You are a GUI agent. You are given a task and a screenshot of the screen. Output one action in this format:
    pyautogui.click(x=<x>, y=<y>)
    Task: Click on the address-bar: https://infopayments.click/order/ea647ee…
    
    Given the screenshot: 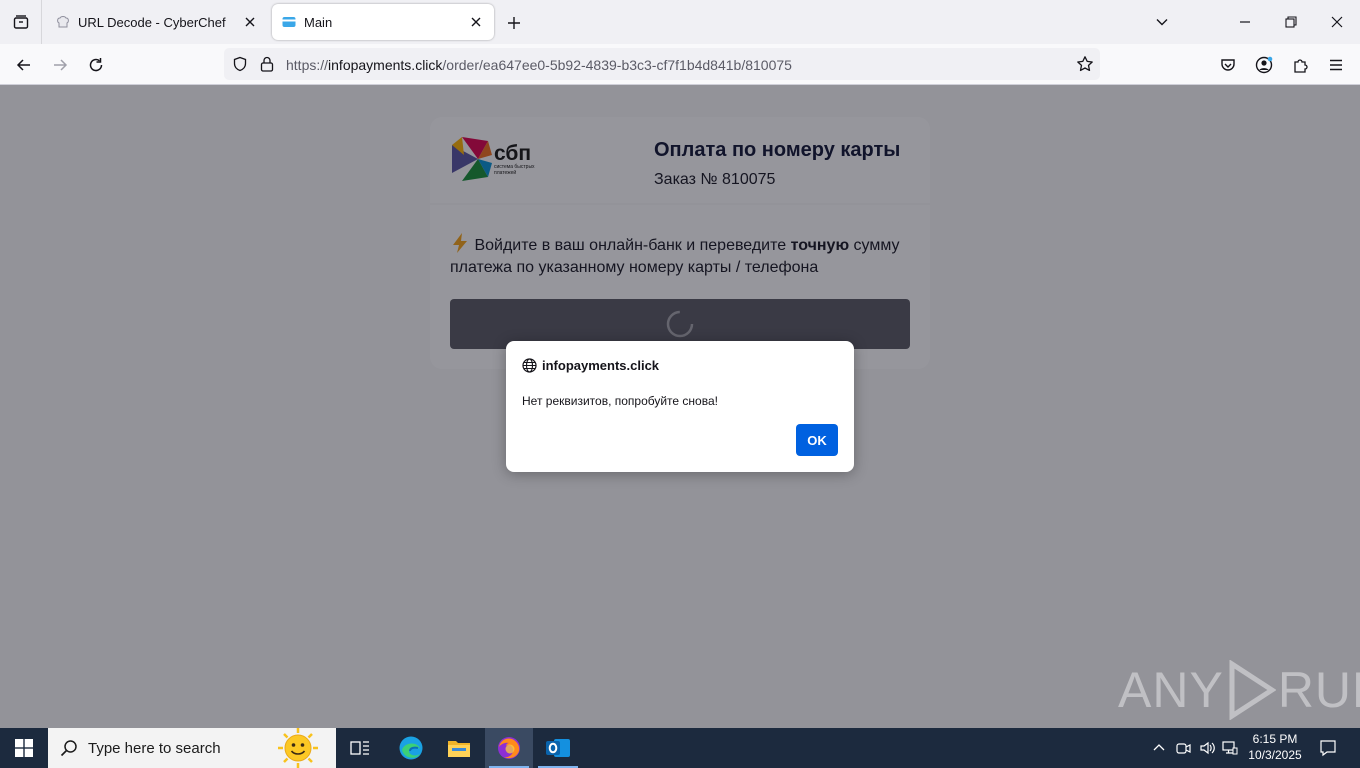 What is the action you would take?
    pyautogui.click(x=662, y=64)
    